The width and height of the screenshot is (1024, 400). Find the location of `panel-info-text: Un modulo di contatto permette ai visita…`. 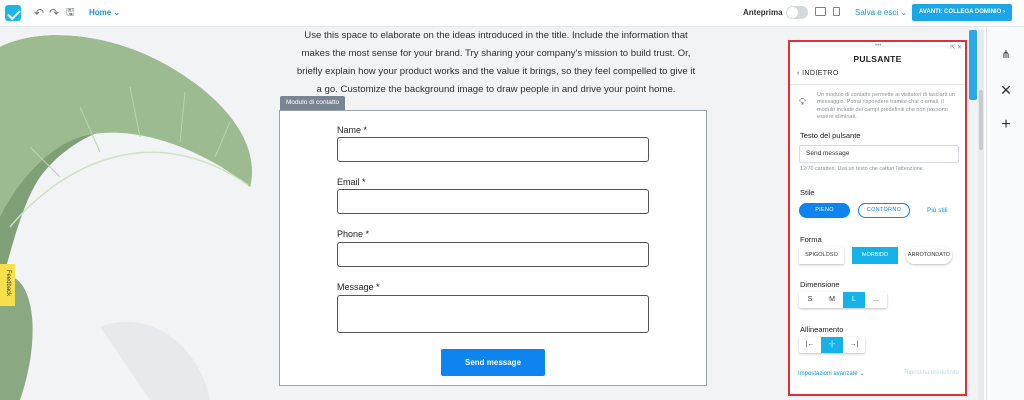

panel-info-text: Un modulo di contatto permette ai visita… is located at coordinates (886, 106).